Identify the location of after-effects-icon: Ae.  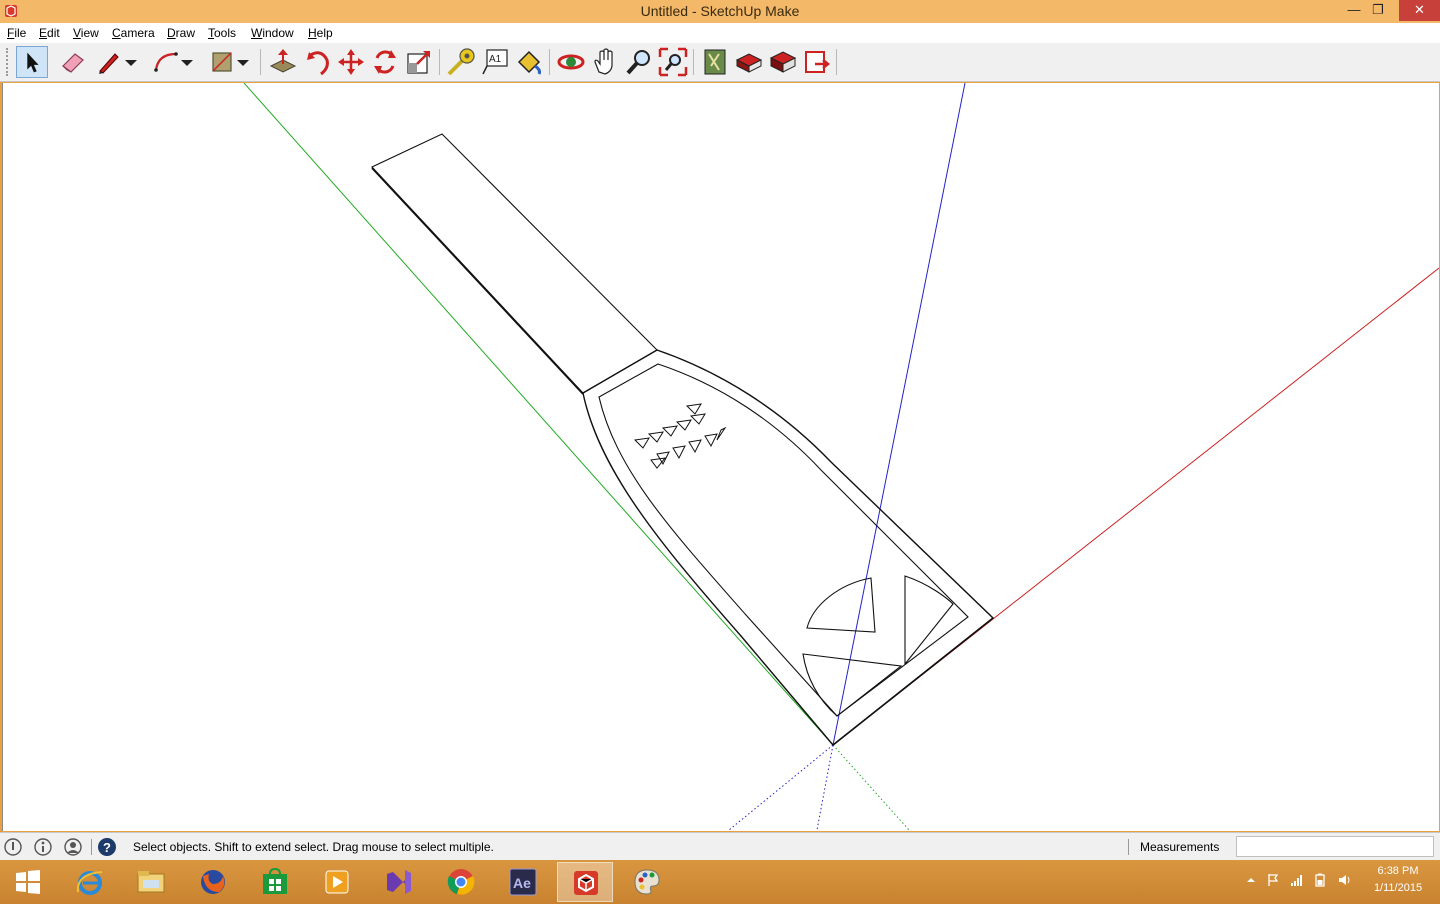
(523, 882).